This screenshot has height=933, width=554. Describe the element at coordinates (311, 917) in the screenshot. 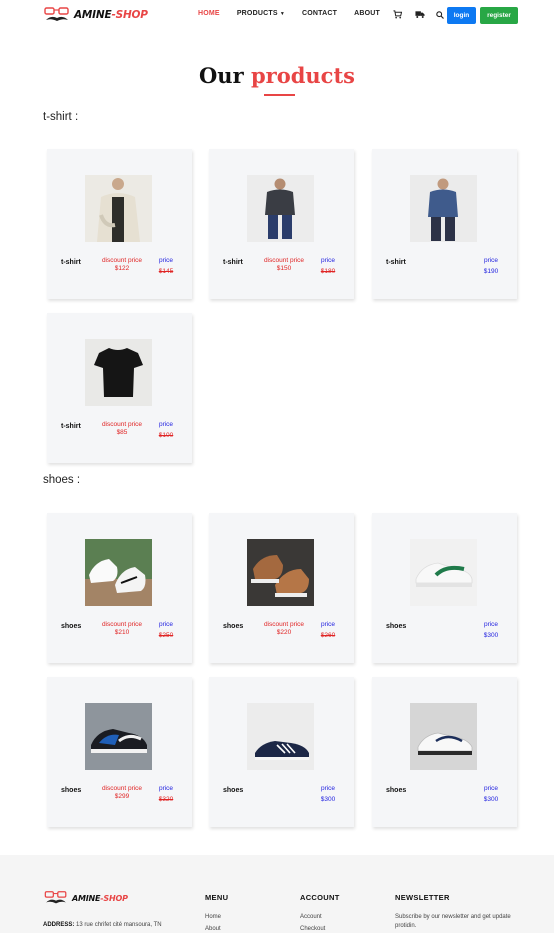

I see `footer-link-account: Account` at that location.